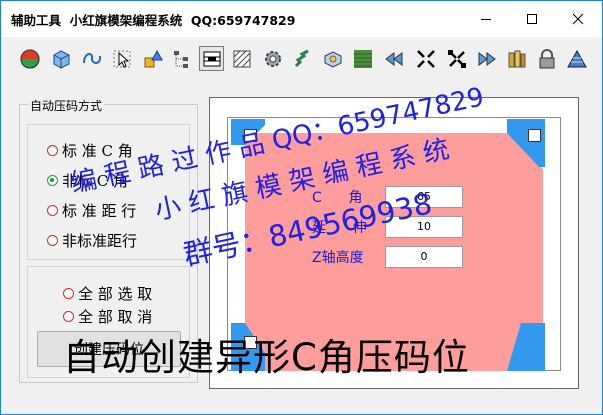 This screenshot has height=415, width=603. I want to click on angle-input: 65, so click(424, 197).